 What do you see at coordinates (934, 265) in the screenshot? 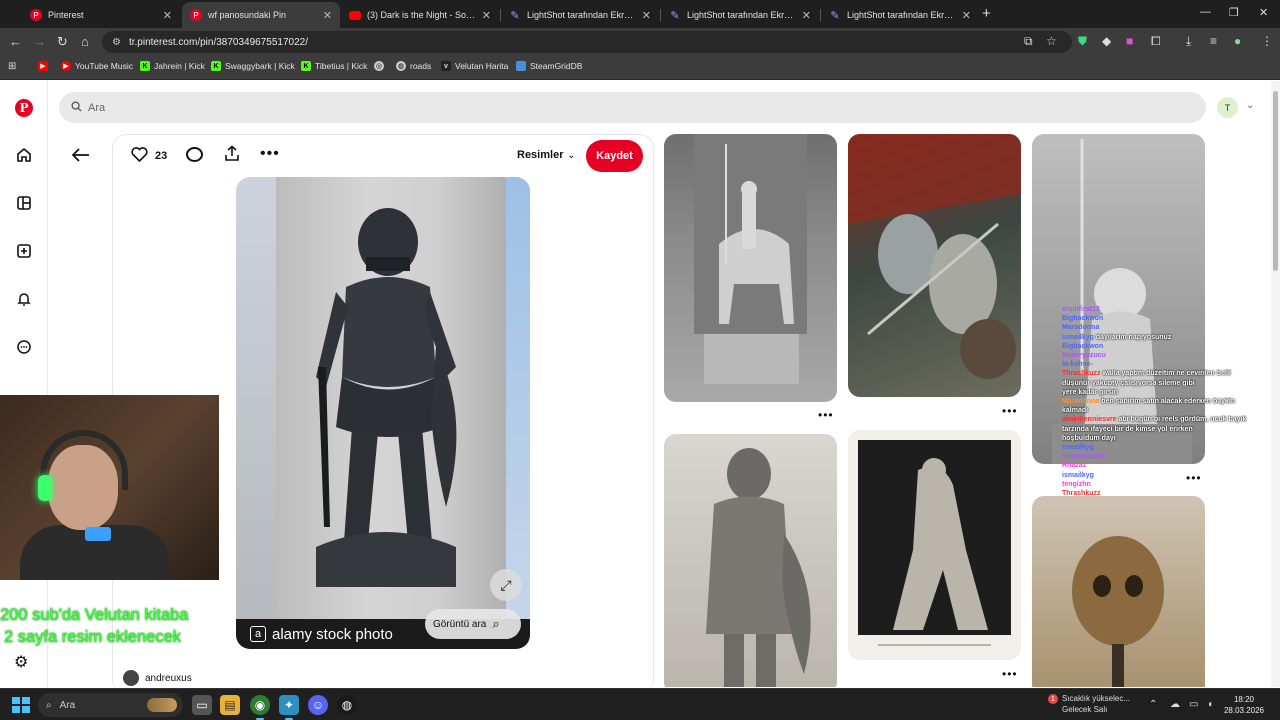
I see `related-pin-battle-painting` at bounding box center [934, 265].